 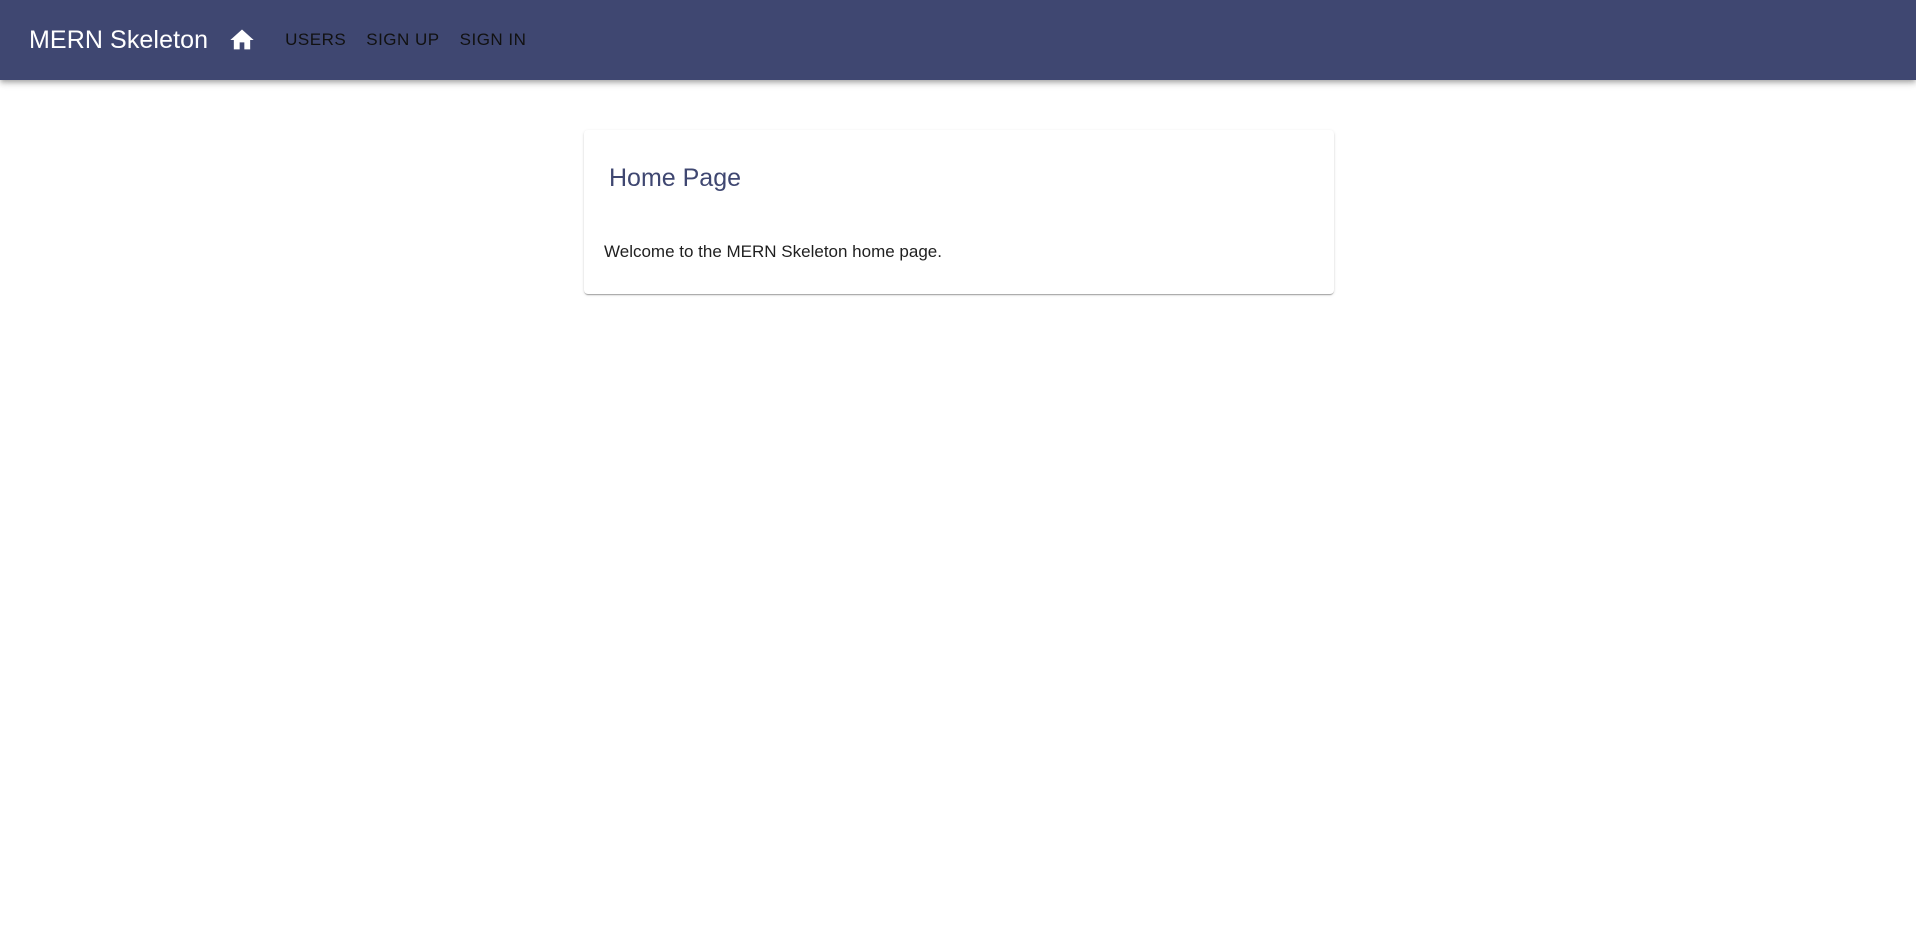 I want to click on app-bar: MERN Skeleton USERS SIGN UP SIGN IN, so click(x=958, y=40).